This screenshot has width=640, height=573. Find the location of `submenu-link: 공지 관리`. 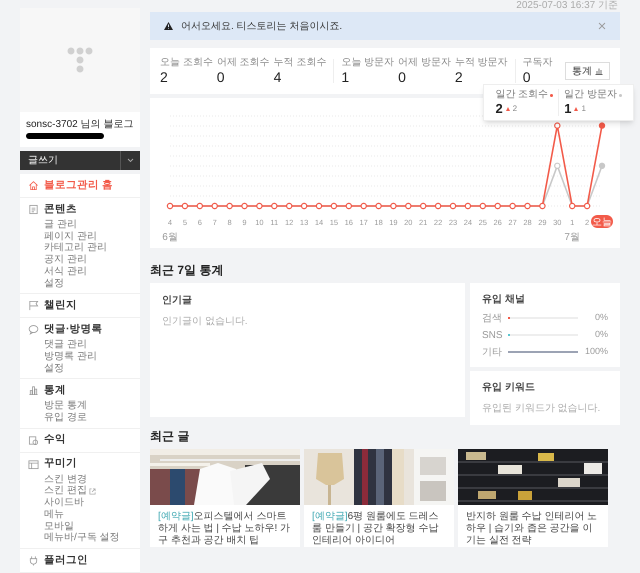

submenu-link: 공지 관리 is located at coordinates (65, 260).